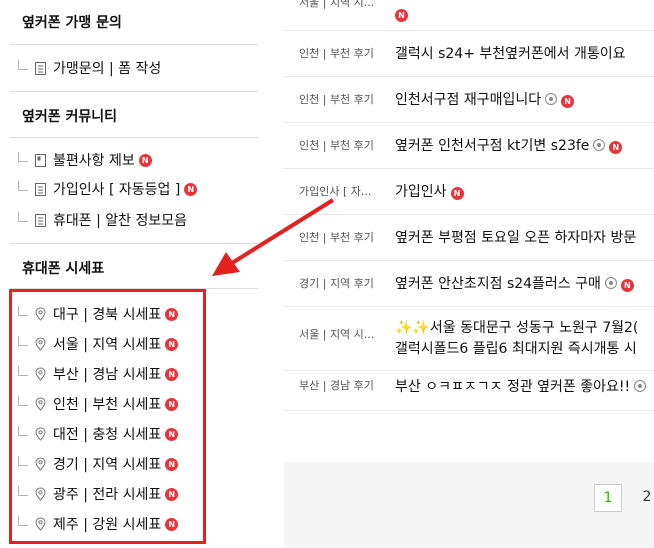 The image size is (654, 548). What do you see at coordinates (498, 284) in the screenshot?
I see `post-title-text: 옆커폰 안산초지점 s24플러스 구매` at bounding box center [498, 284].